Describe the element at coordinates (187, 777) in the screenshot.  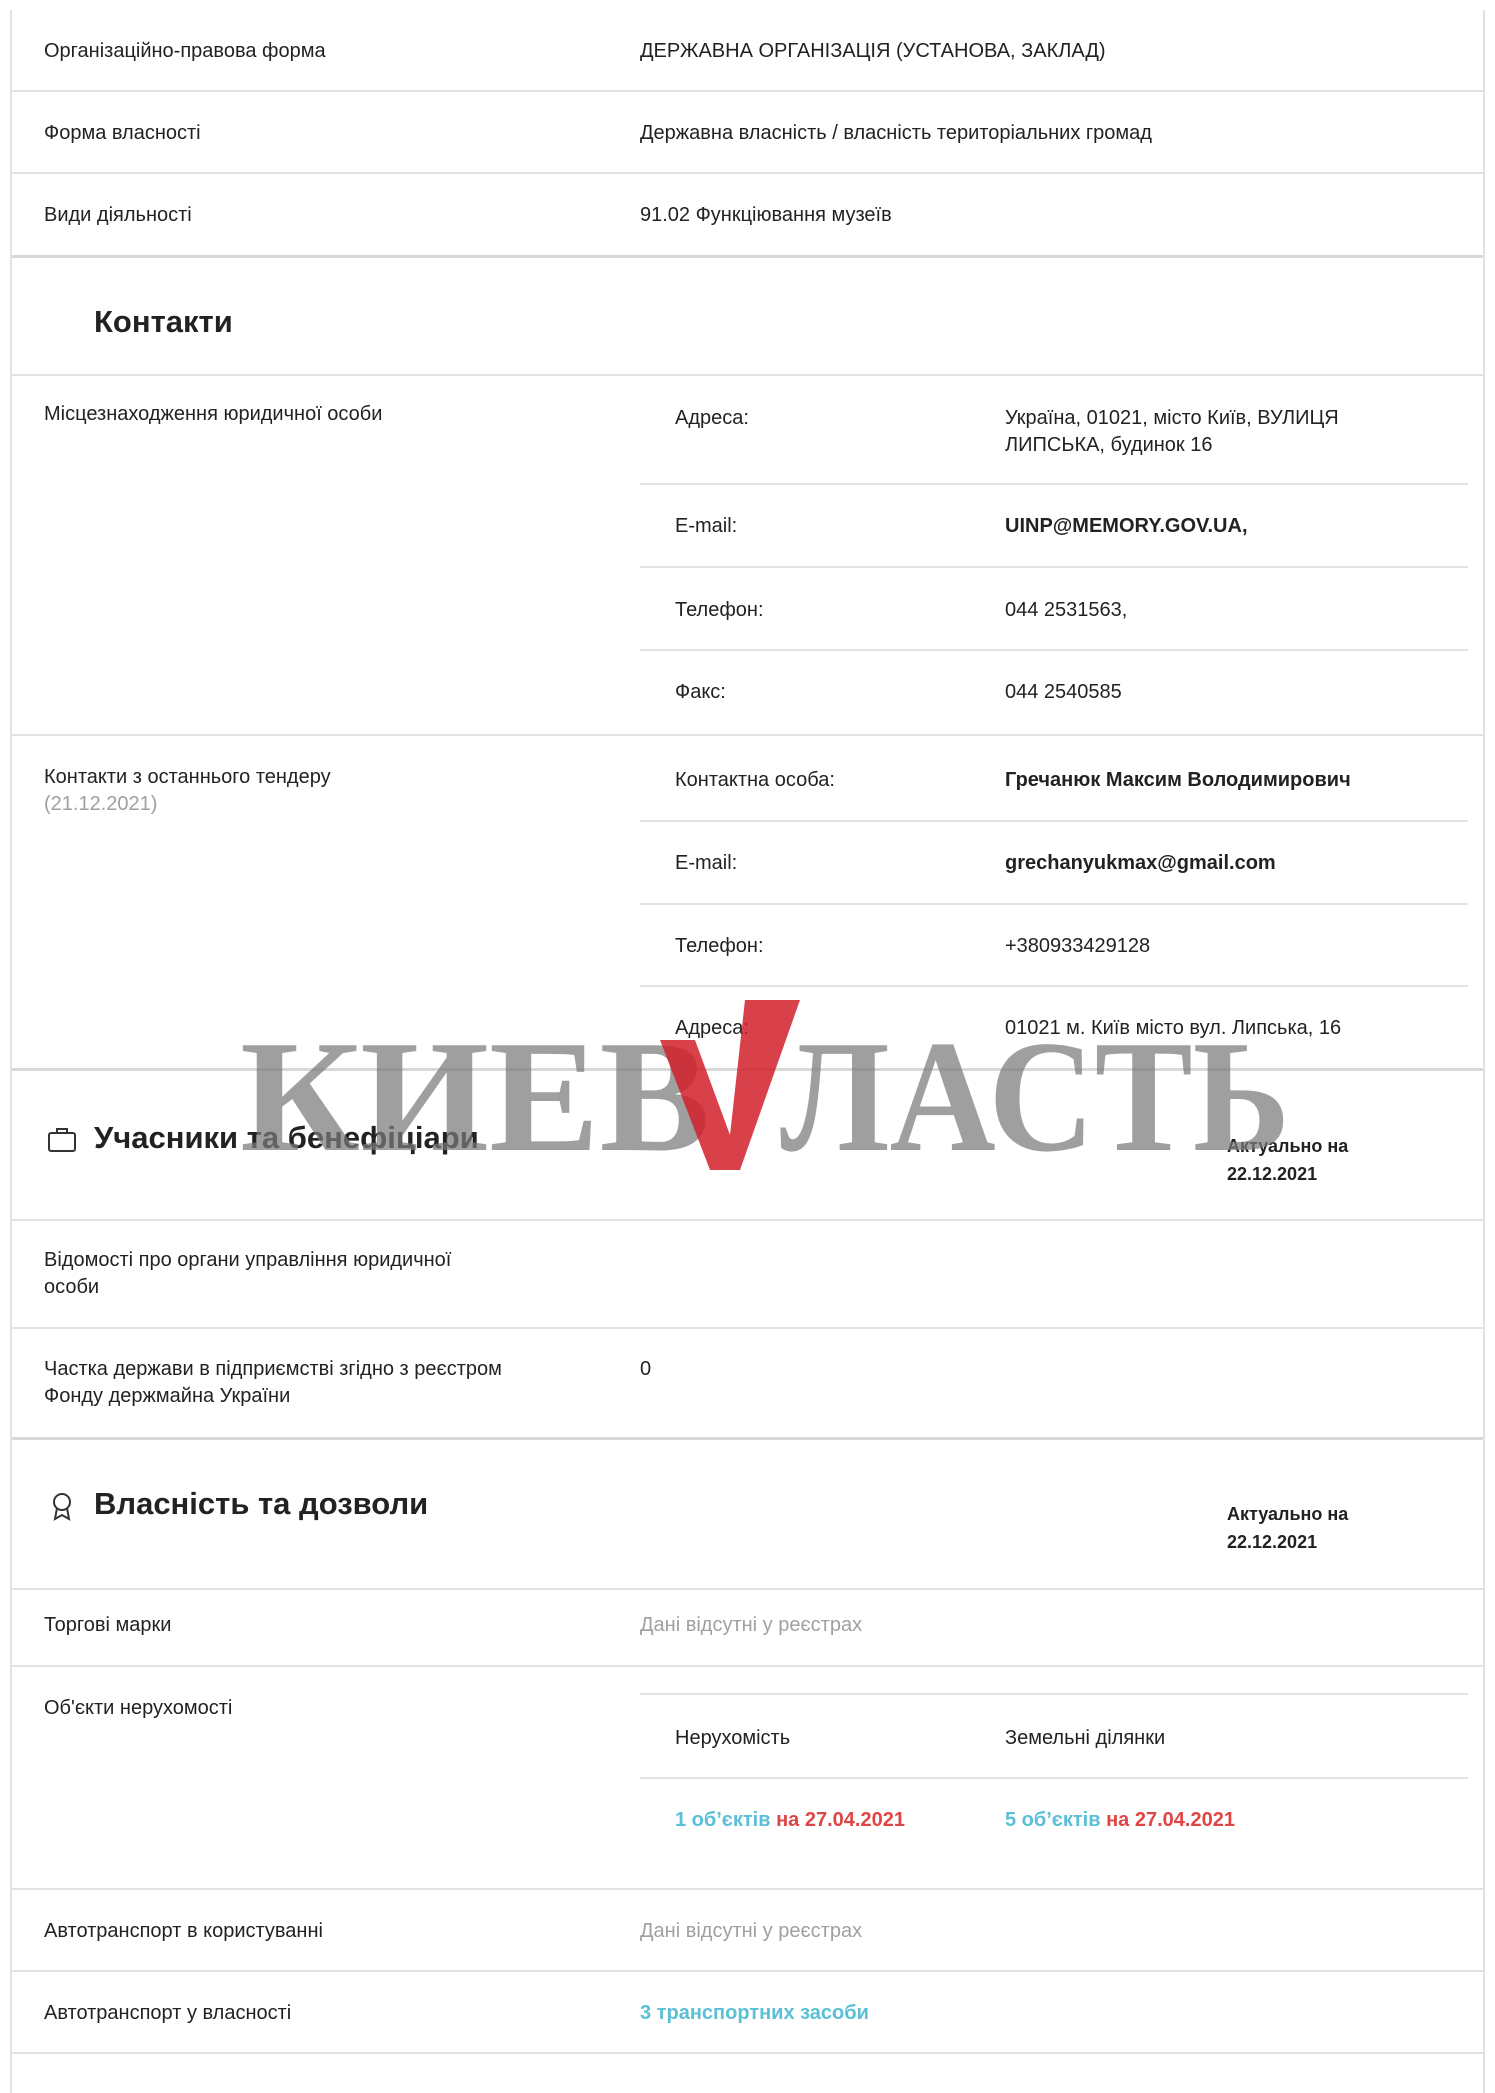
I see `tender-label: Контакти з останнього тендеру` at that location.